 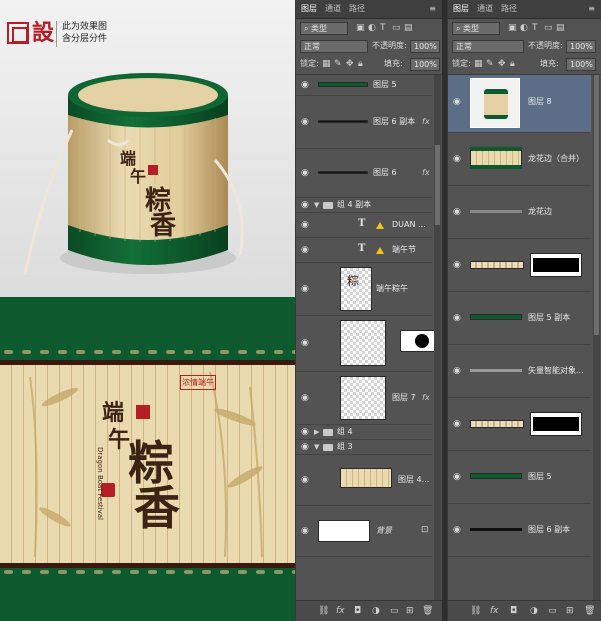 What do you see at coordinates (385, 85) in the screenshot?
I see `layer-name: 图层 5` at bounding box center [385, 85].